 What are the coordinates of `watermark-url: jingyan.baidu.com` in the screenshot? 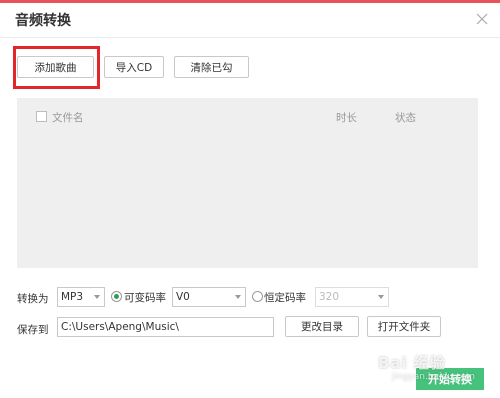 It's located at (434, 377).